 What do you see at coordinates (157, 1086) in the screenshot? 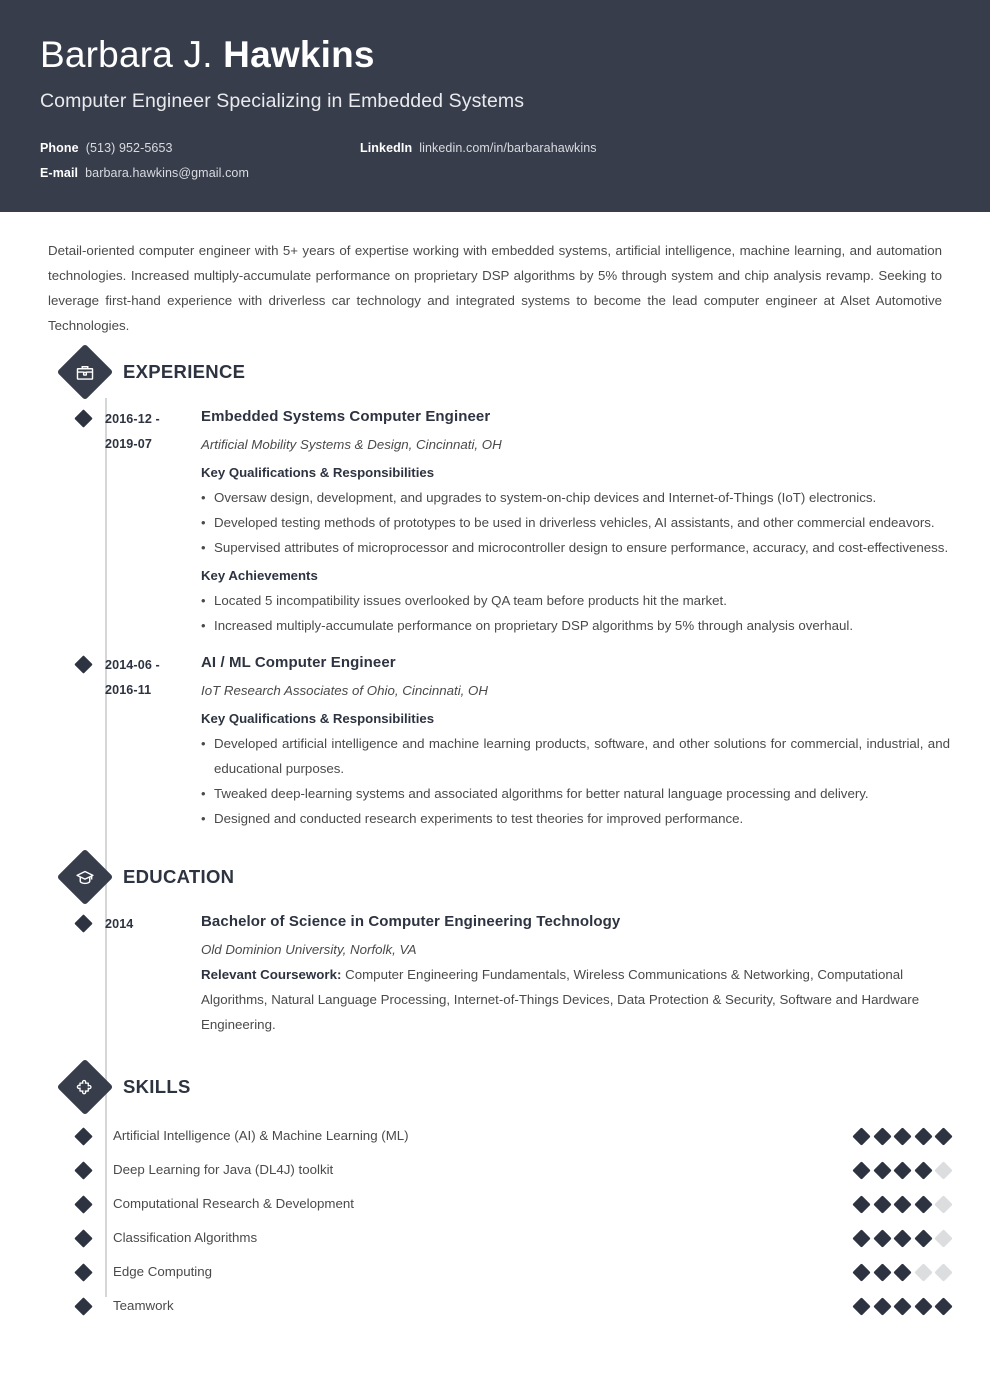
I see `section-title: SKILLS` at bounding box center [157, 1086].